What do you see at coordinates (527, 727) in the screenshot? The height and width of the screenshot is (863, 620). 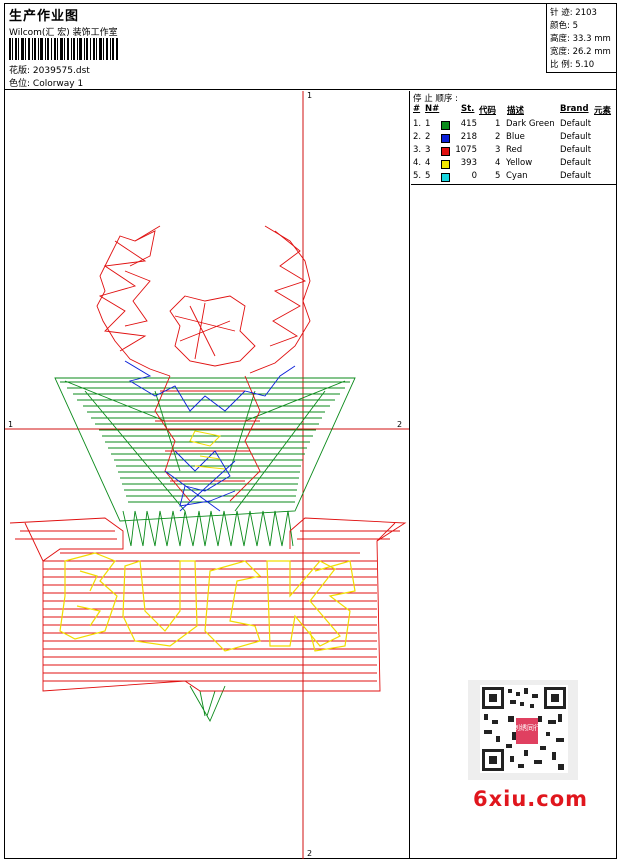 I see `qr-label: 刺绣同行` at bounding box center [527, 727].